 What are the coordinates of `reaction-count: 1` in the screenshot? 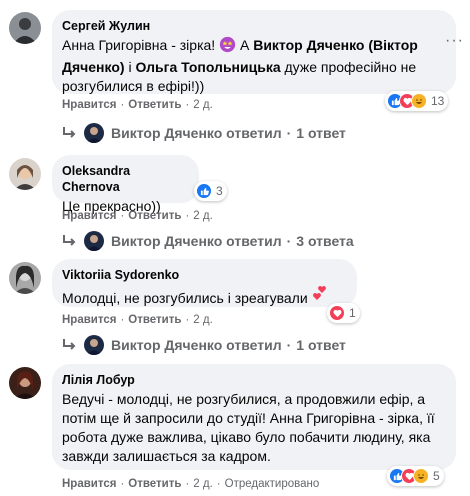 It's located at (352, 313).